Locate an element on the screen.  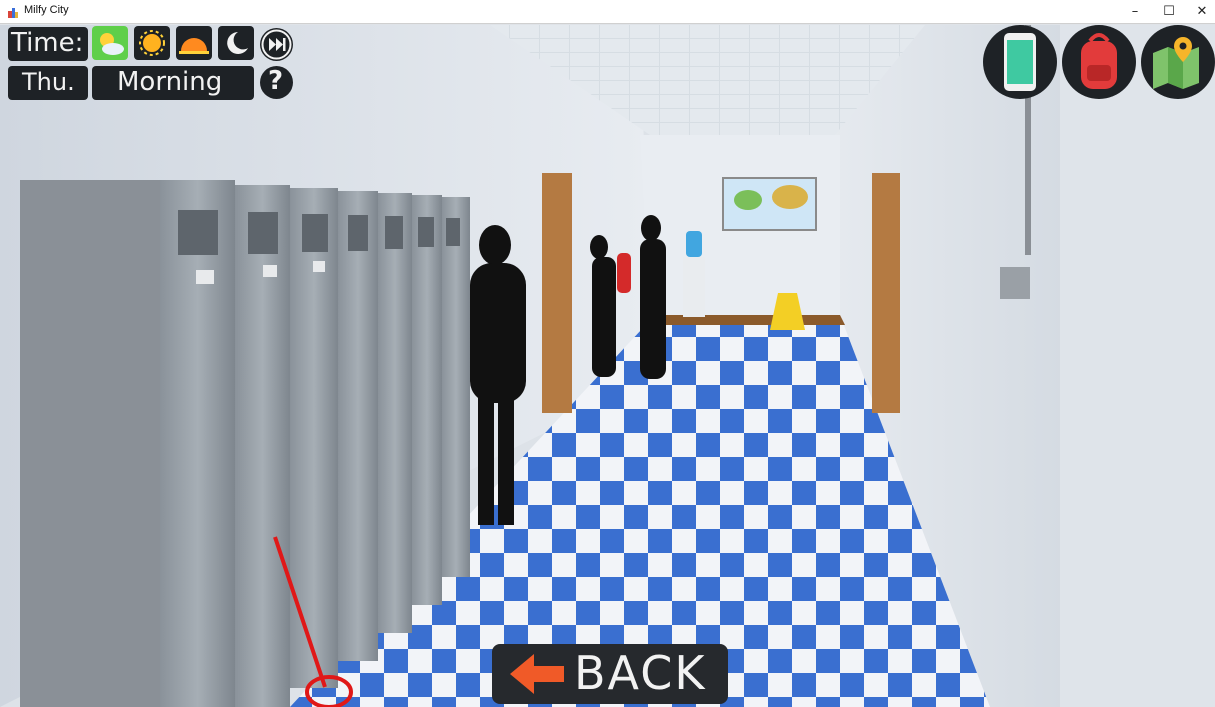
time-label-box: Time: is located at coordinates (48, 44).